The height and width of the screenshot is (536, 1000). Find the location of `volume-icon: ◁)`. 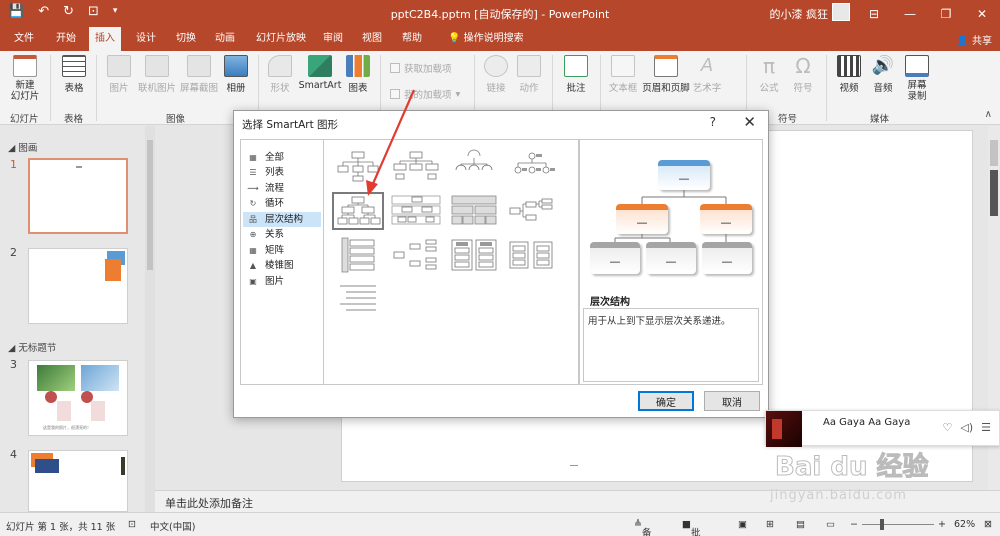

volume-icon: ◁) is located at coordinates (966, 427).